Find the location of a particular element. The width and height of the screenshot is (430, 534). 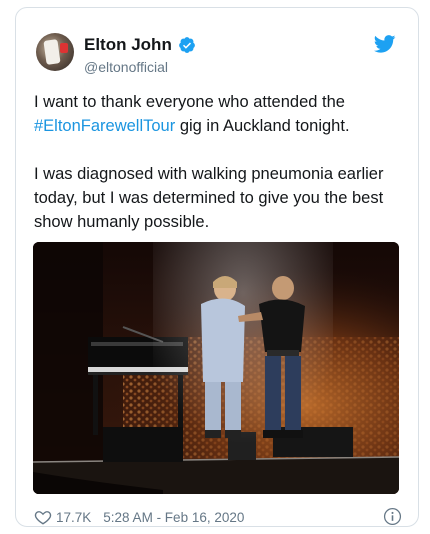

like-count: 17.7K is located at coordinates (73, 517).